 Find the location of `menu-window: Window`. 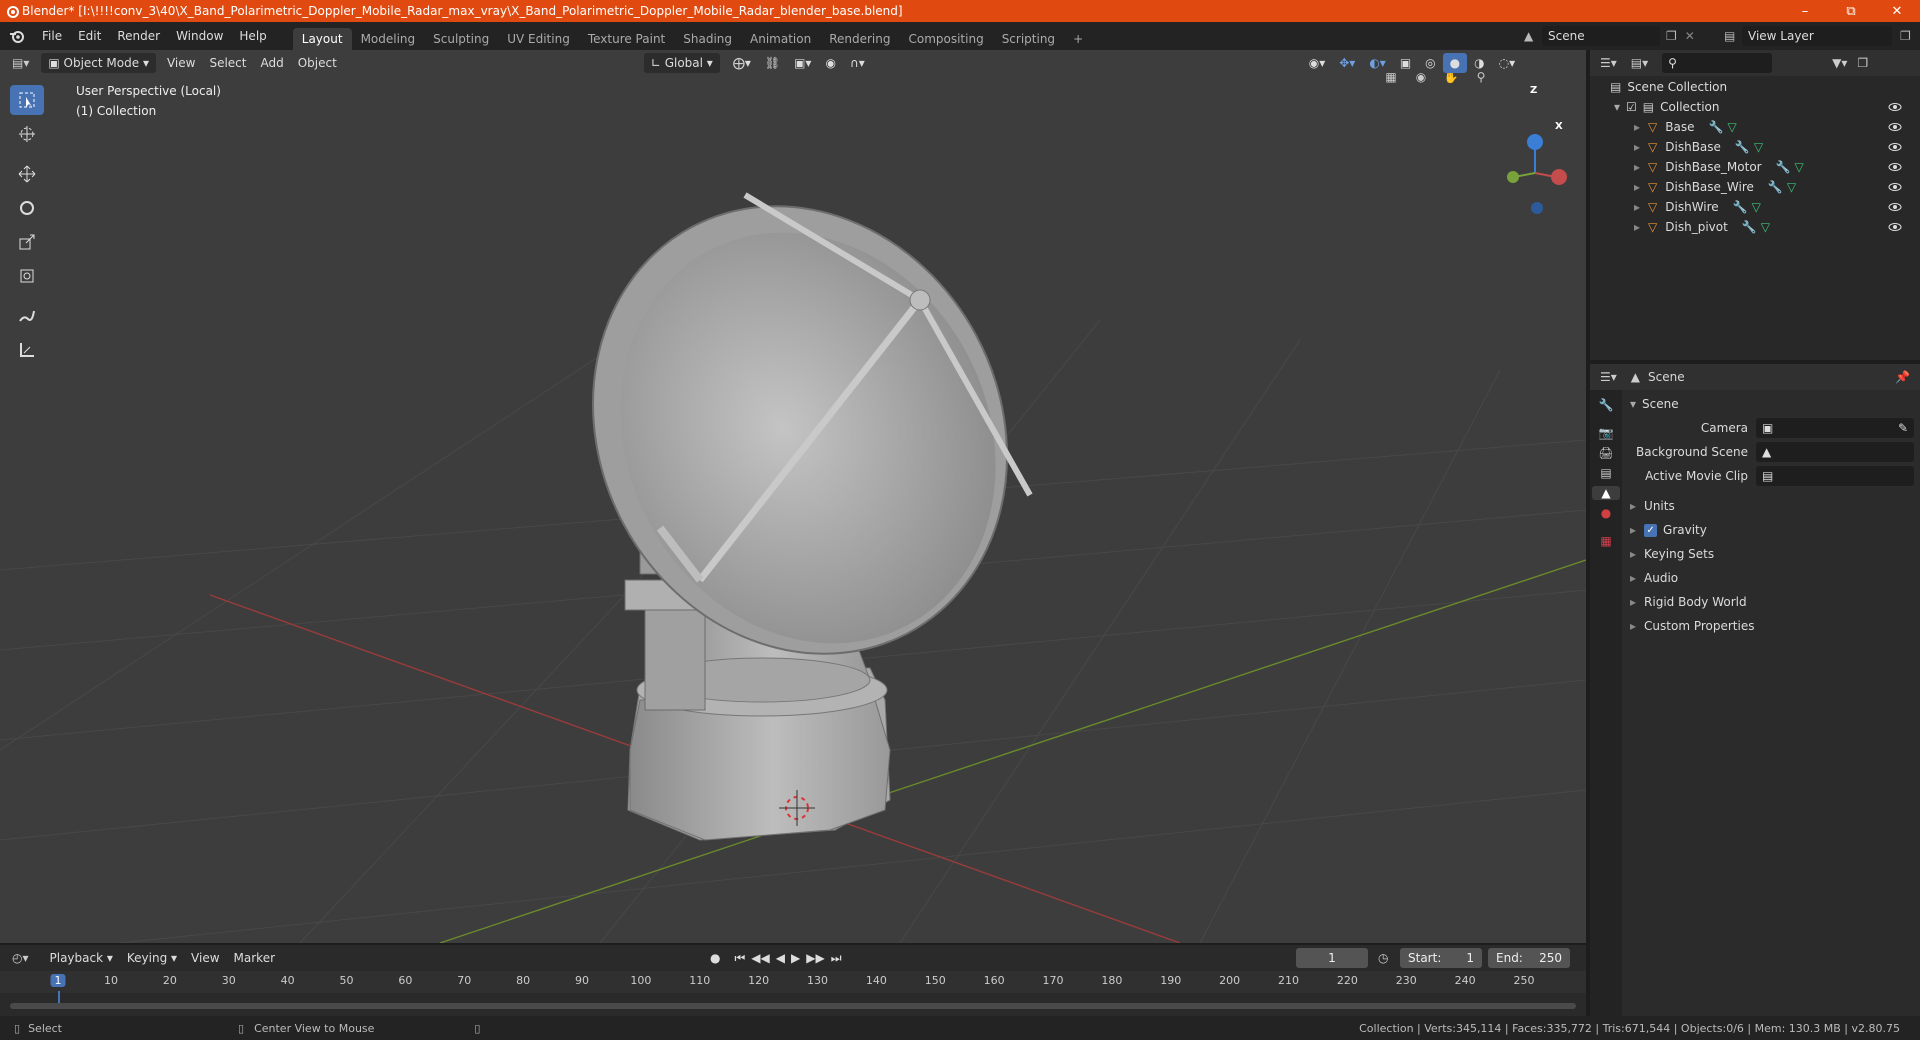

menu-window: Window is located at coordinates (199, 36).